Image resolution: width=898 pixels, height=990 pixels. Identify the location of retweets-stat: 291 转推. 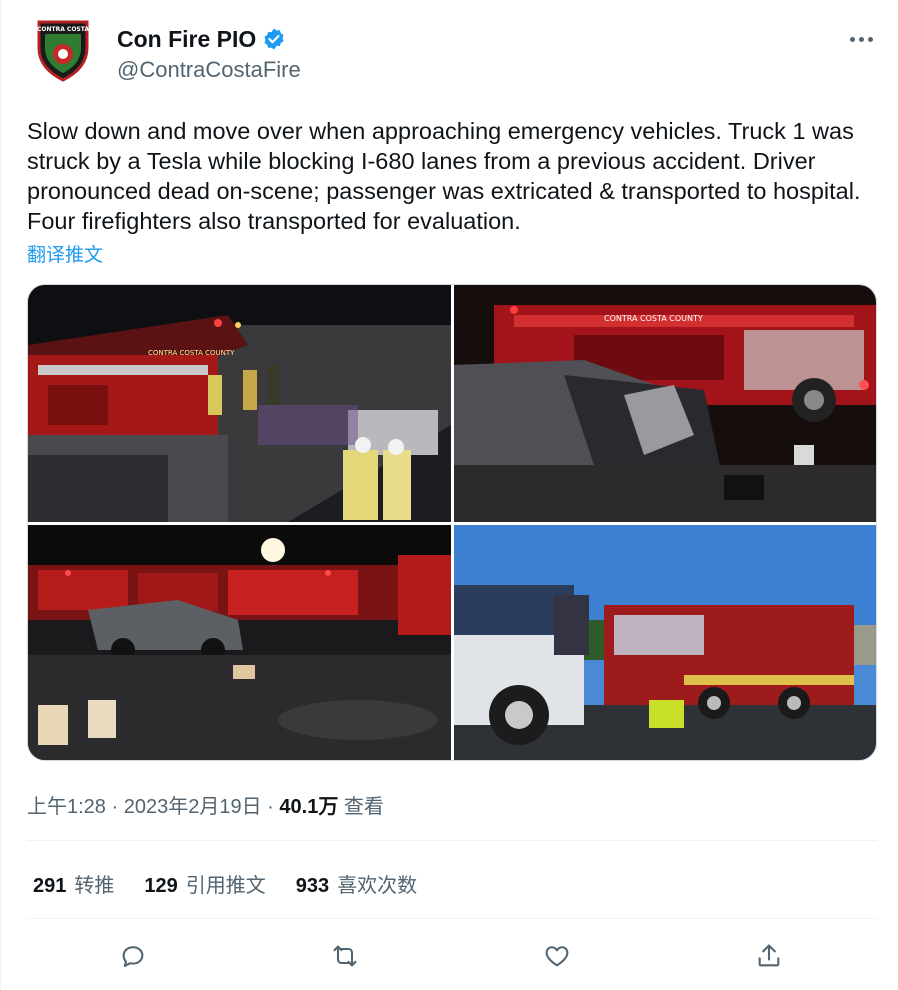
(73, 883).